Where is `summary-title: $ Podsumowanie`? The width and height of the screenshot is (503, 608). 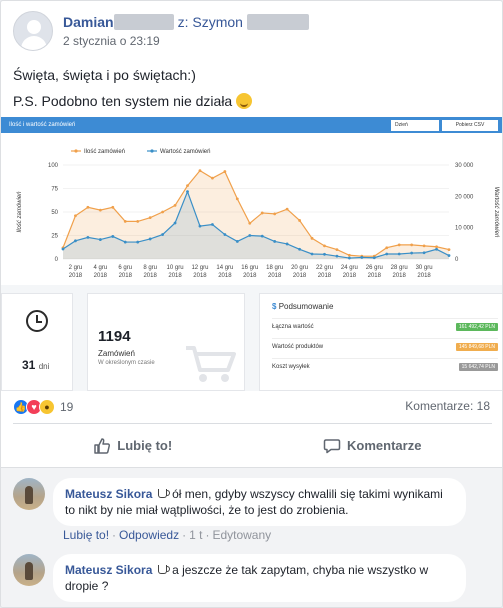
summary-title: $ Podsumowanie is located at coordinates (303, 306).